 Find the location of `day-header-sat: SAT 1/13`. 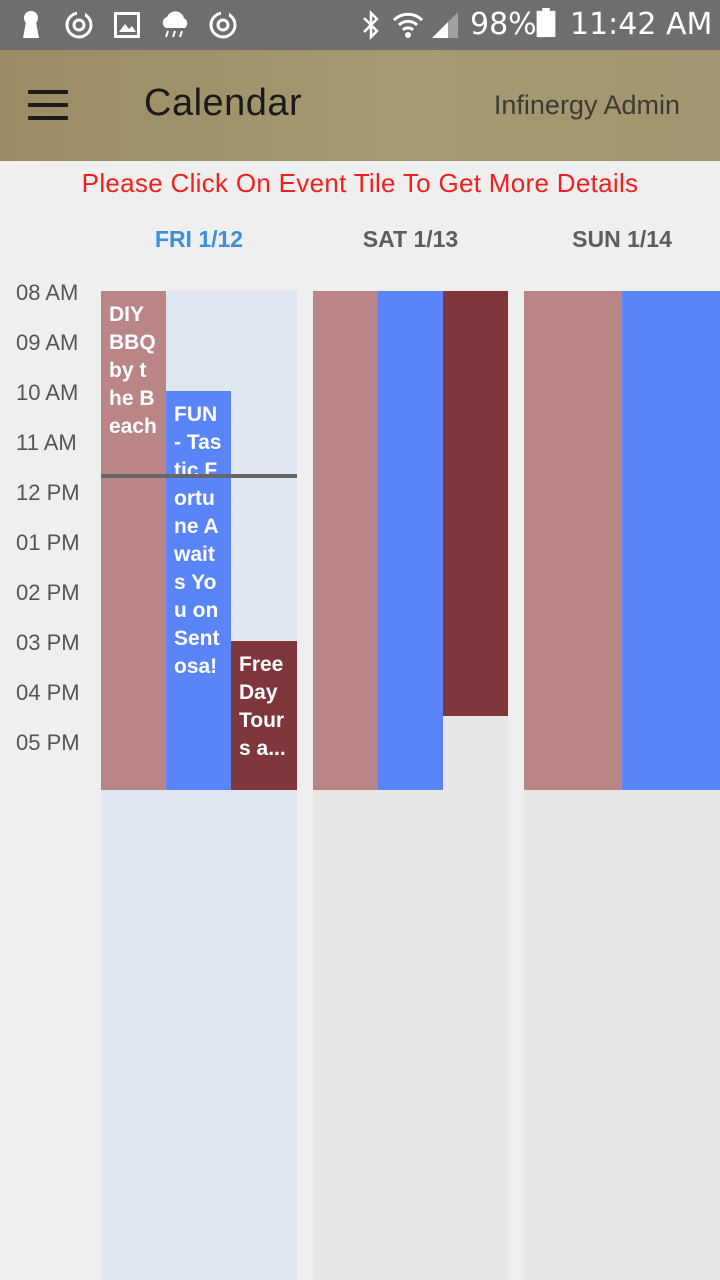

day-header-sat: SAT 1/13 is located at coordinates (410, 239).